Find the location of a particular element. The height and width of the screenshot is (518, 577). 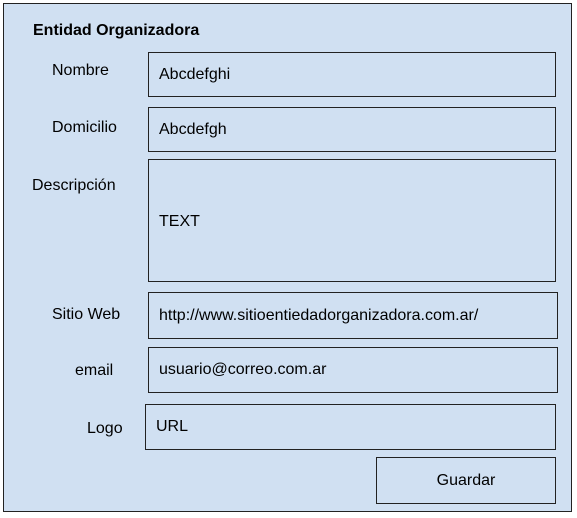

email-input is located at coordinates (353, 370).